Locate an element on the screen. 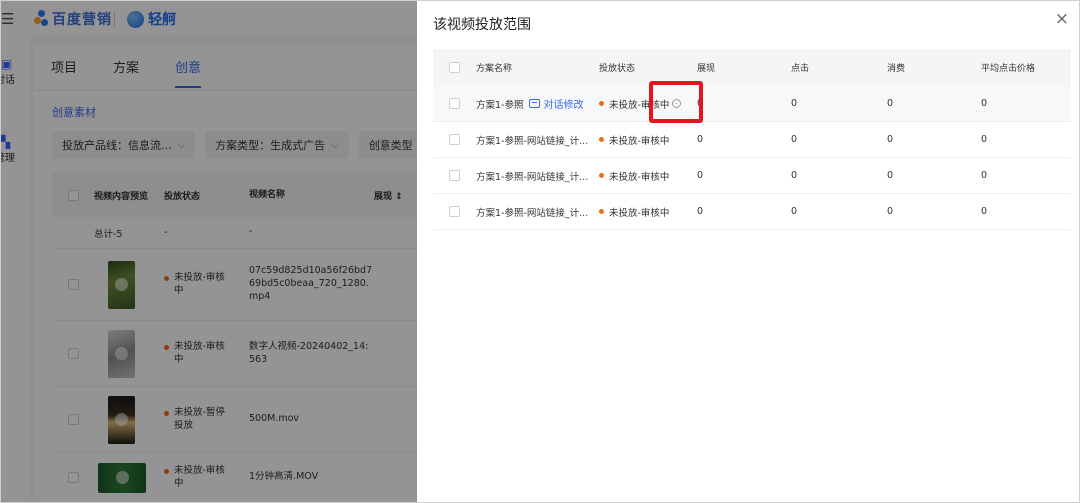 The width and height of the screenshot is (1080, 503). select-all-checkbox is located at coordinates (454, 67).